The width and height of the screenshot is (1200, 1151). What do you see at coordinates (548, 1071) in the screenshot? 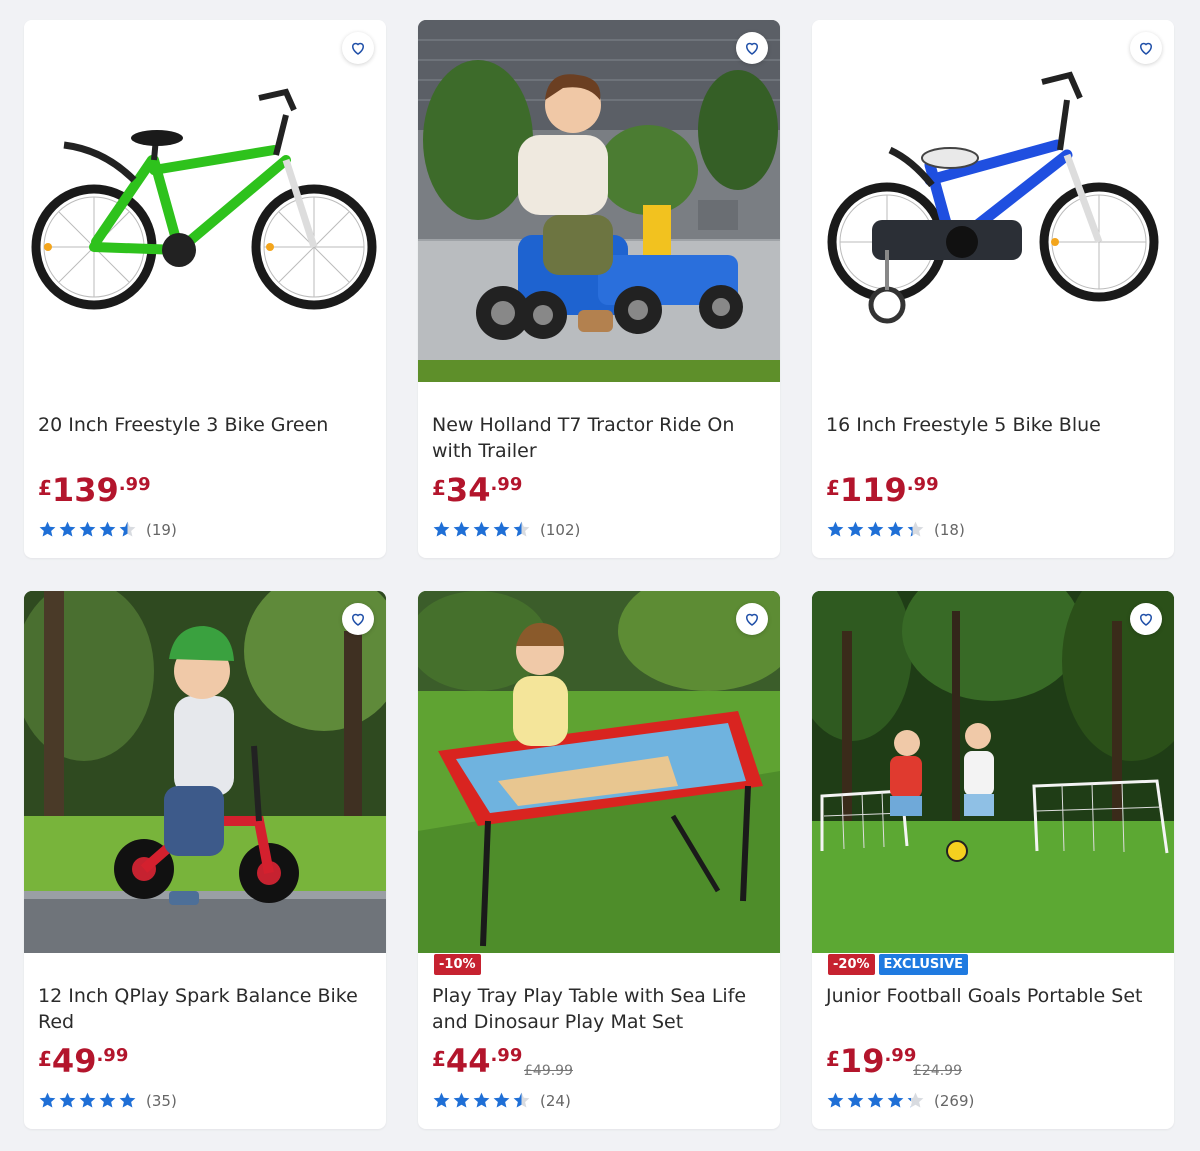
I see `was-price: £49.99` at bounding box center [548, 1071].